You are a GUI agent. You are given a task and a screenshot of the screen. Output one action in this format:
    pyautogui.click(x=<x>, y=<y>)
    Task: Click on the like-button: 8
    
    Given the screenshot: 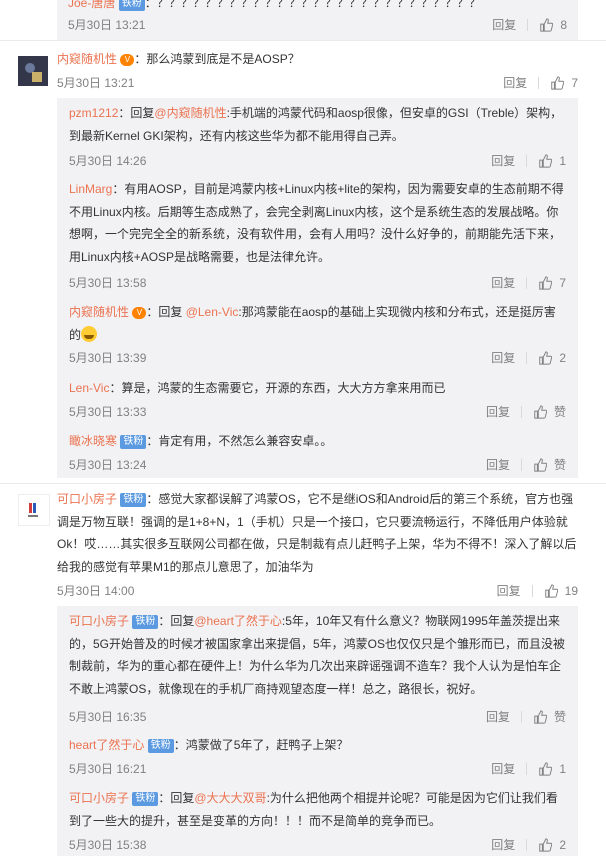 What is the action you would take?
    pyautogui.click(x=553, y=25)
    